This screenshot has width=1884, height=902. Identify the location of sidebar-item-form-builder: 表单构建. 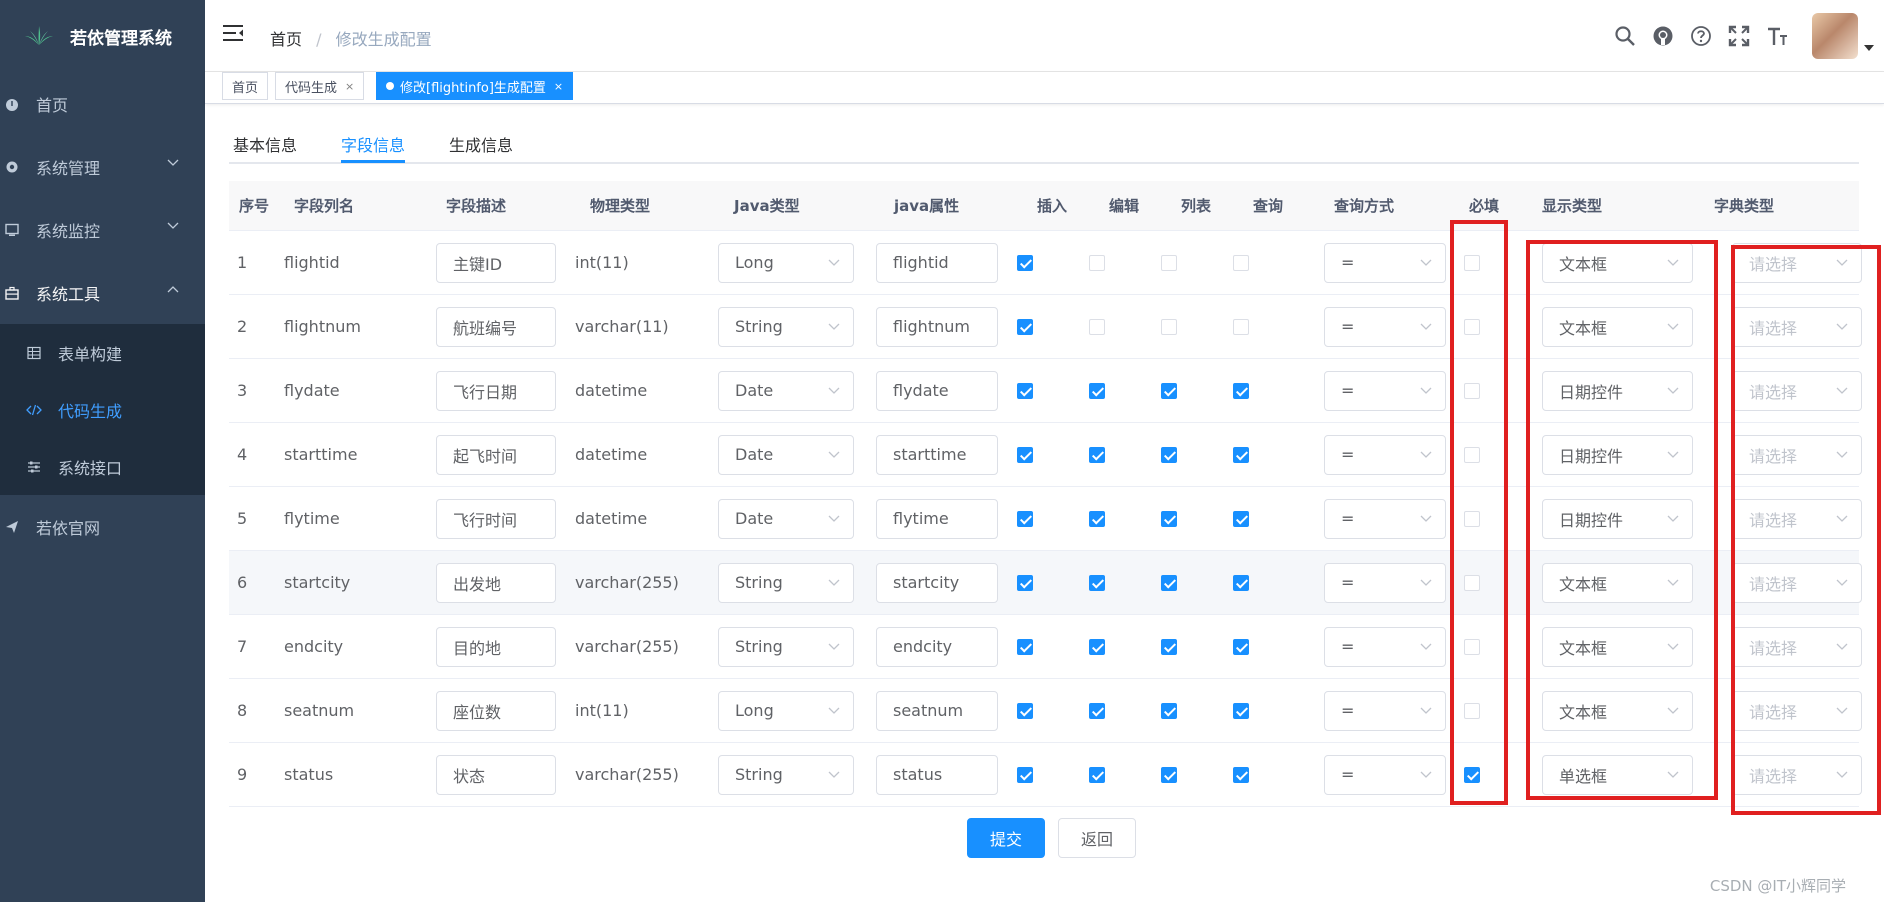
(102, 352).